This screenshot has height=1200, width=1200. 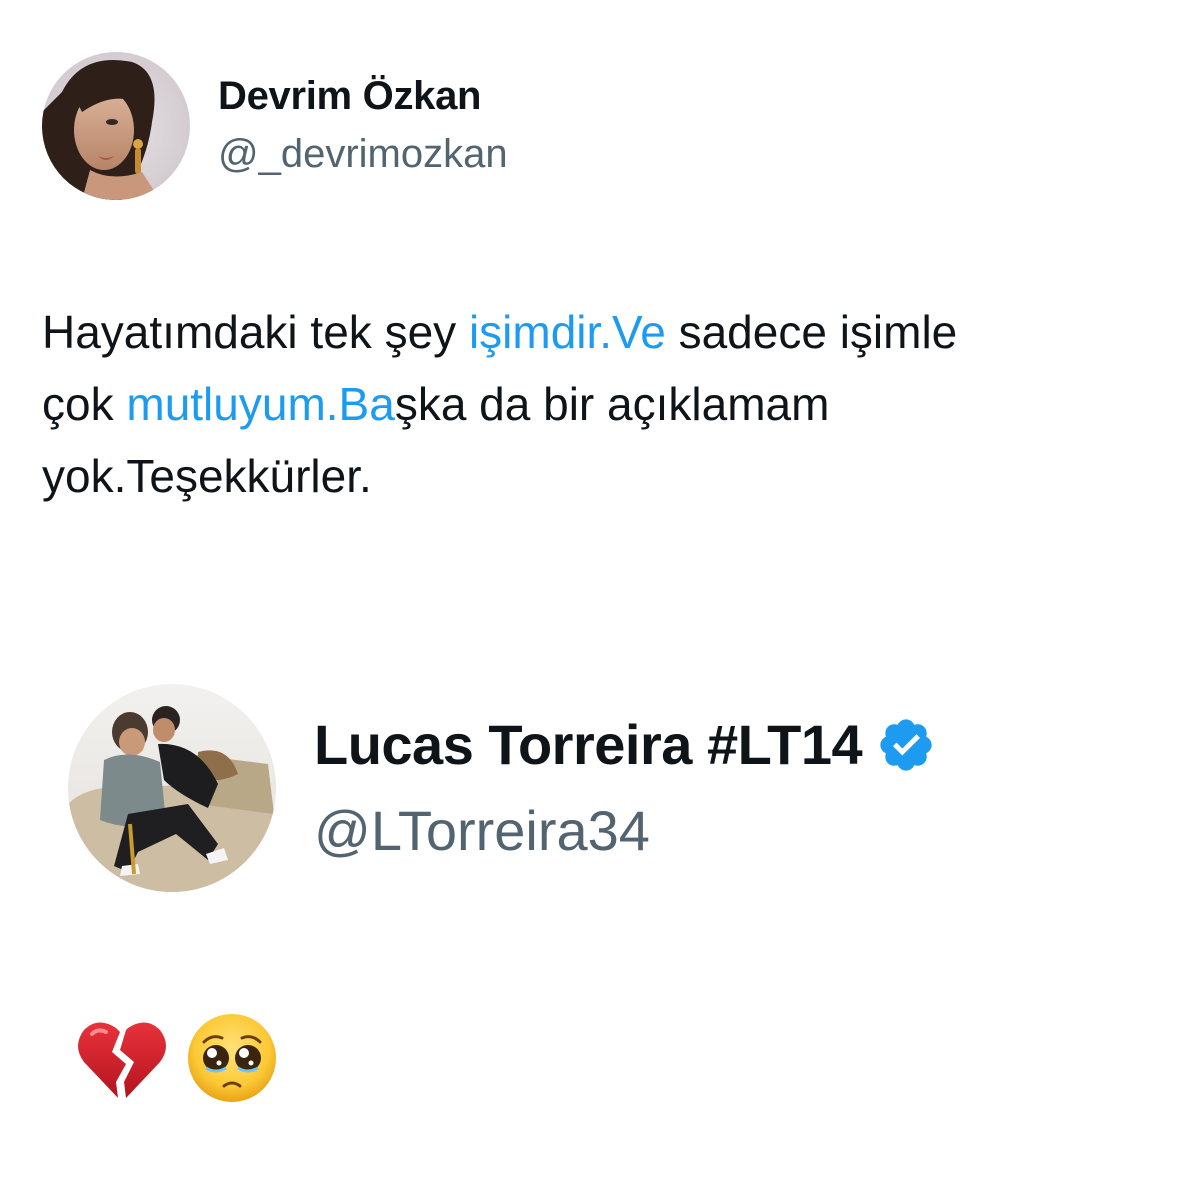 What do you see at coordinates (811, 332) in the screenshot?
I see `text-segment: sadece işimle` at bounding box center [811, 332].